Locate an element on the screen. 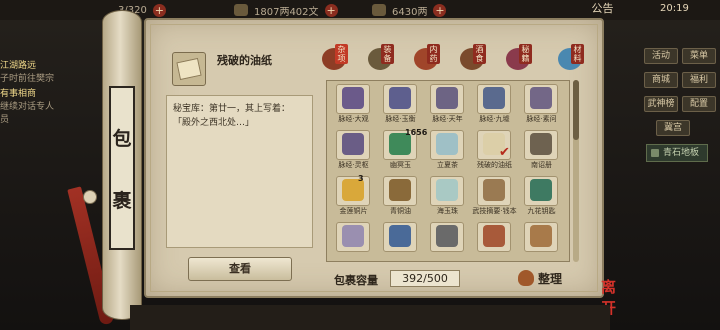 This screenshot has width=720, height=330. add-resource-2-button: + is located at coordinates (331, 10).